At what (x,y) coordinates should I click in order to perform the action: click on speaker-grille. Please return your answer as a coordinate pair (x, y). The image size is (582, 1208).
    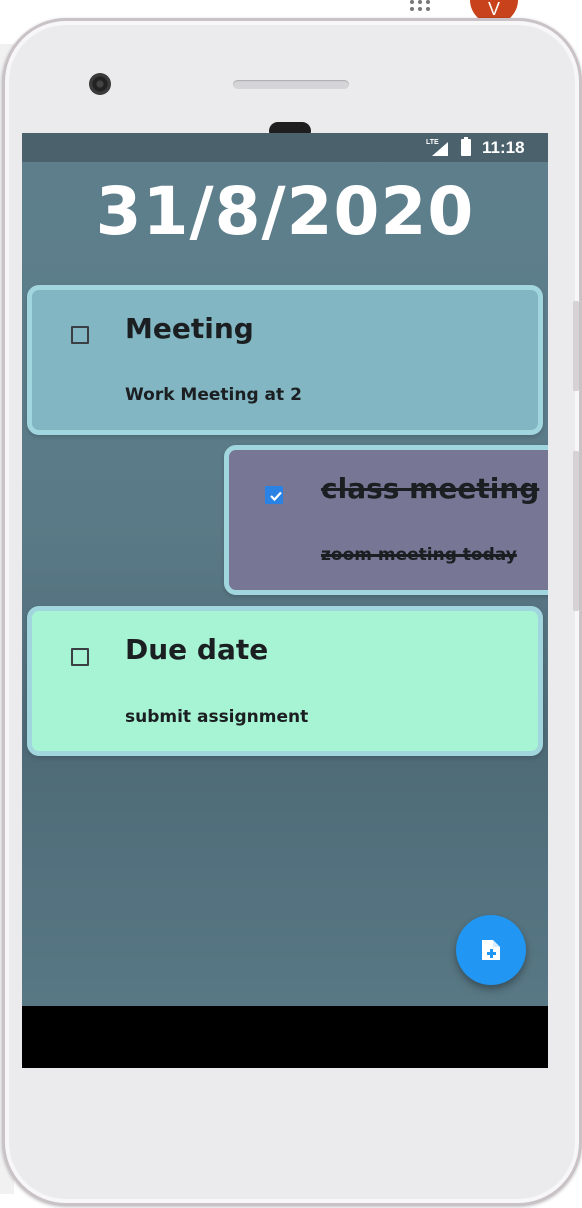
    Looking at the image, I should click on (291, 84).